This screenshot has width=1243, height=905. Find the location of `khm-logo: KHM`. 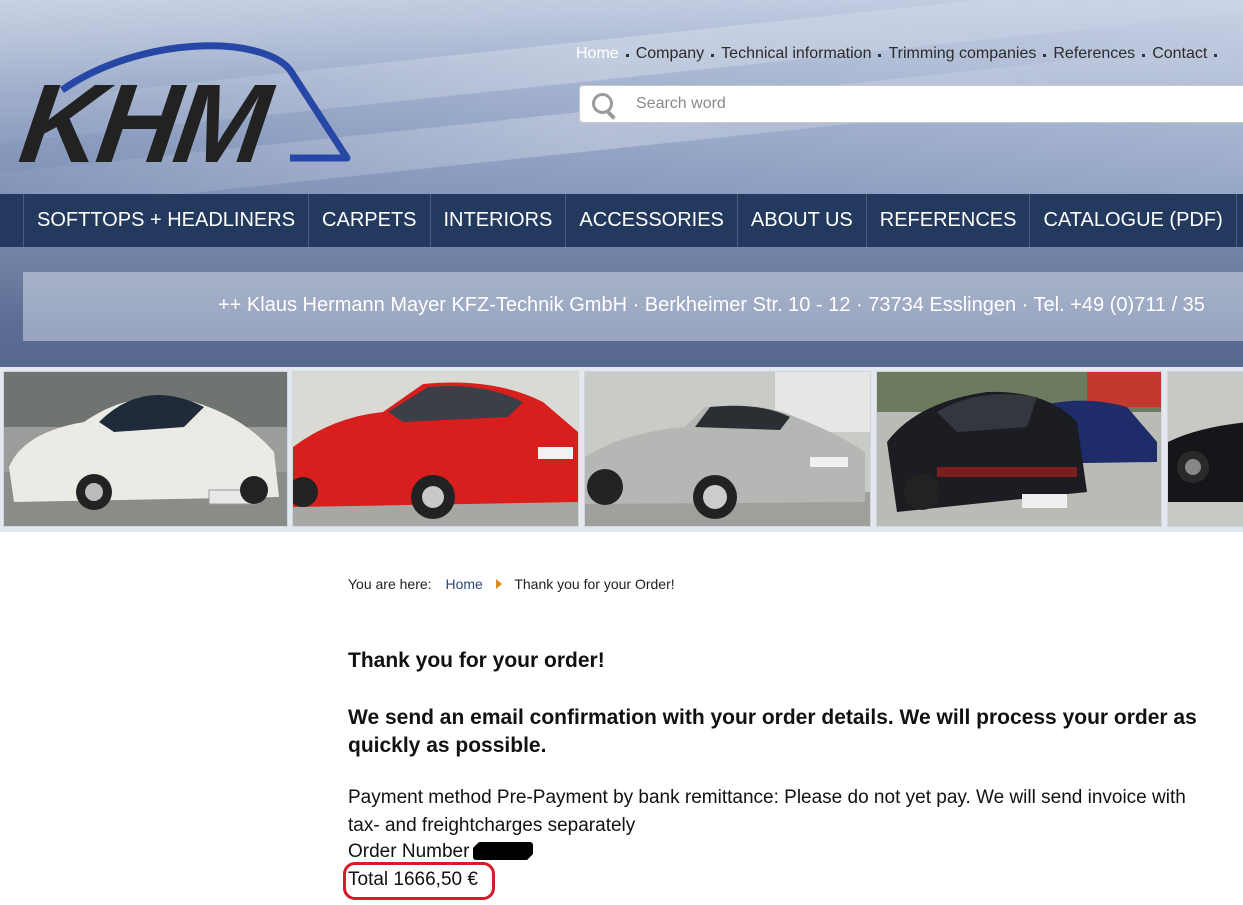

khm-logo: KHM is located at coordinates (187, 113).